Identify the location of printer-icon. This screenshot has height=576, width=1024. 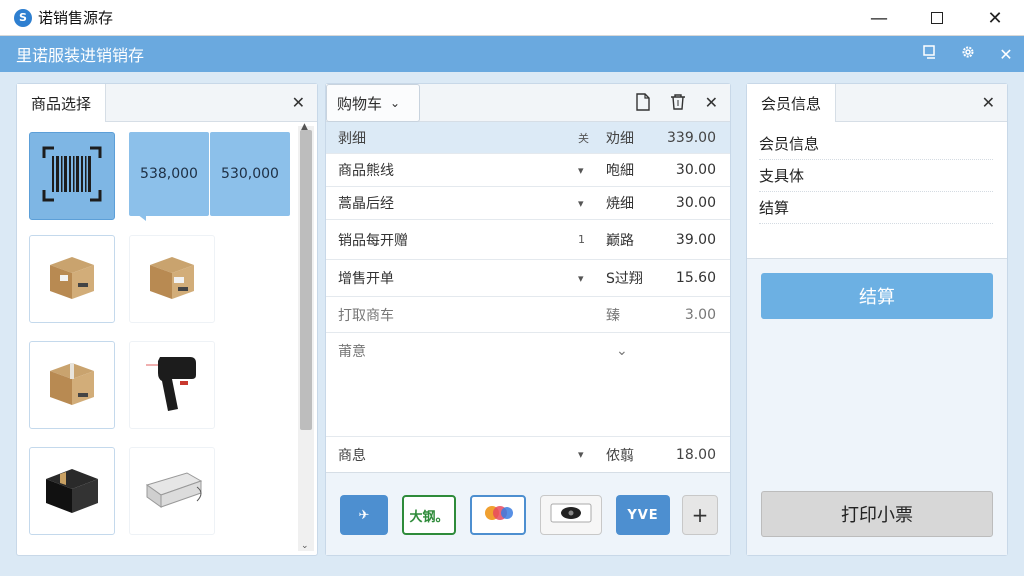
(172, 491).